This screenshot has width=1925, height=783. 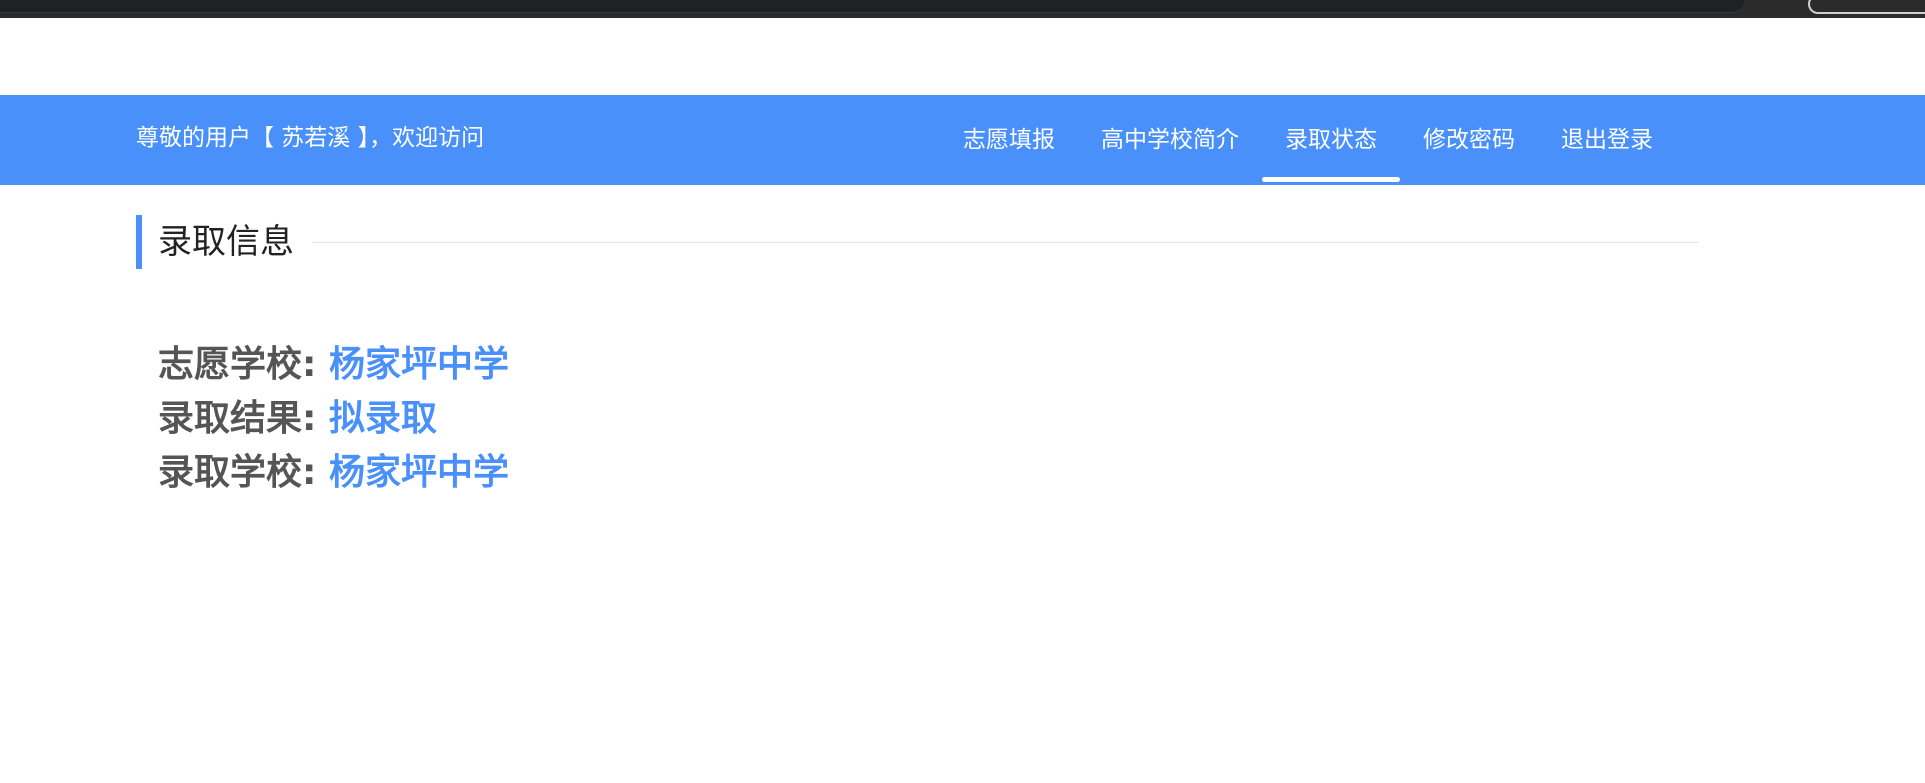 What do you see at coordinates (139, 242) in the screenshot?
I see `section-accent-bar` at bounding box center [139, 242].